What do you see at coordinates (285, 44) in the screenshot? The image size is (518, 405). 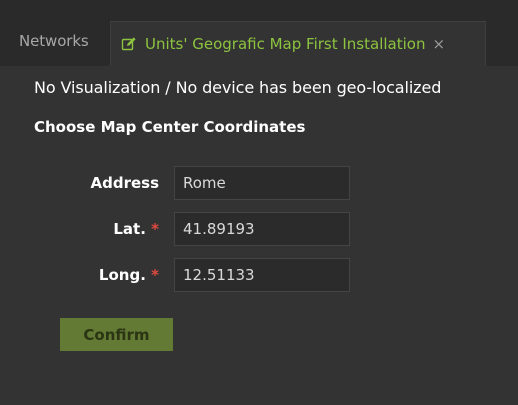 I see `tab-units-geografic-map-label: Units' Geografic Map First Installation` at bounding box center [285, 44].